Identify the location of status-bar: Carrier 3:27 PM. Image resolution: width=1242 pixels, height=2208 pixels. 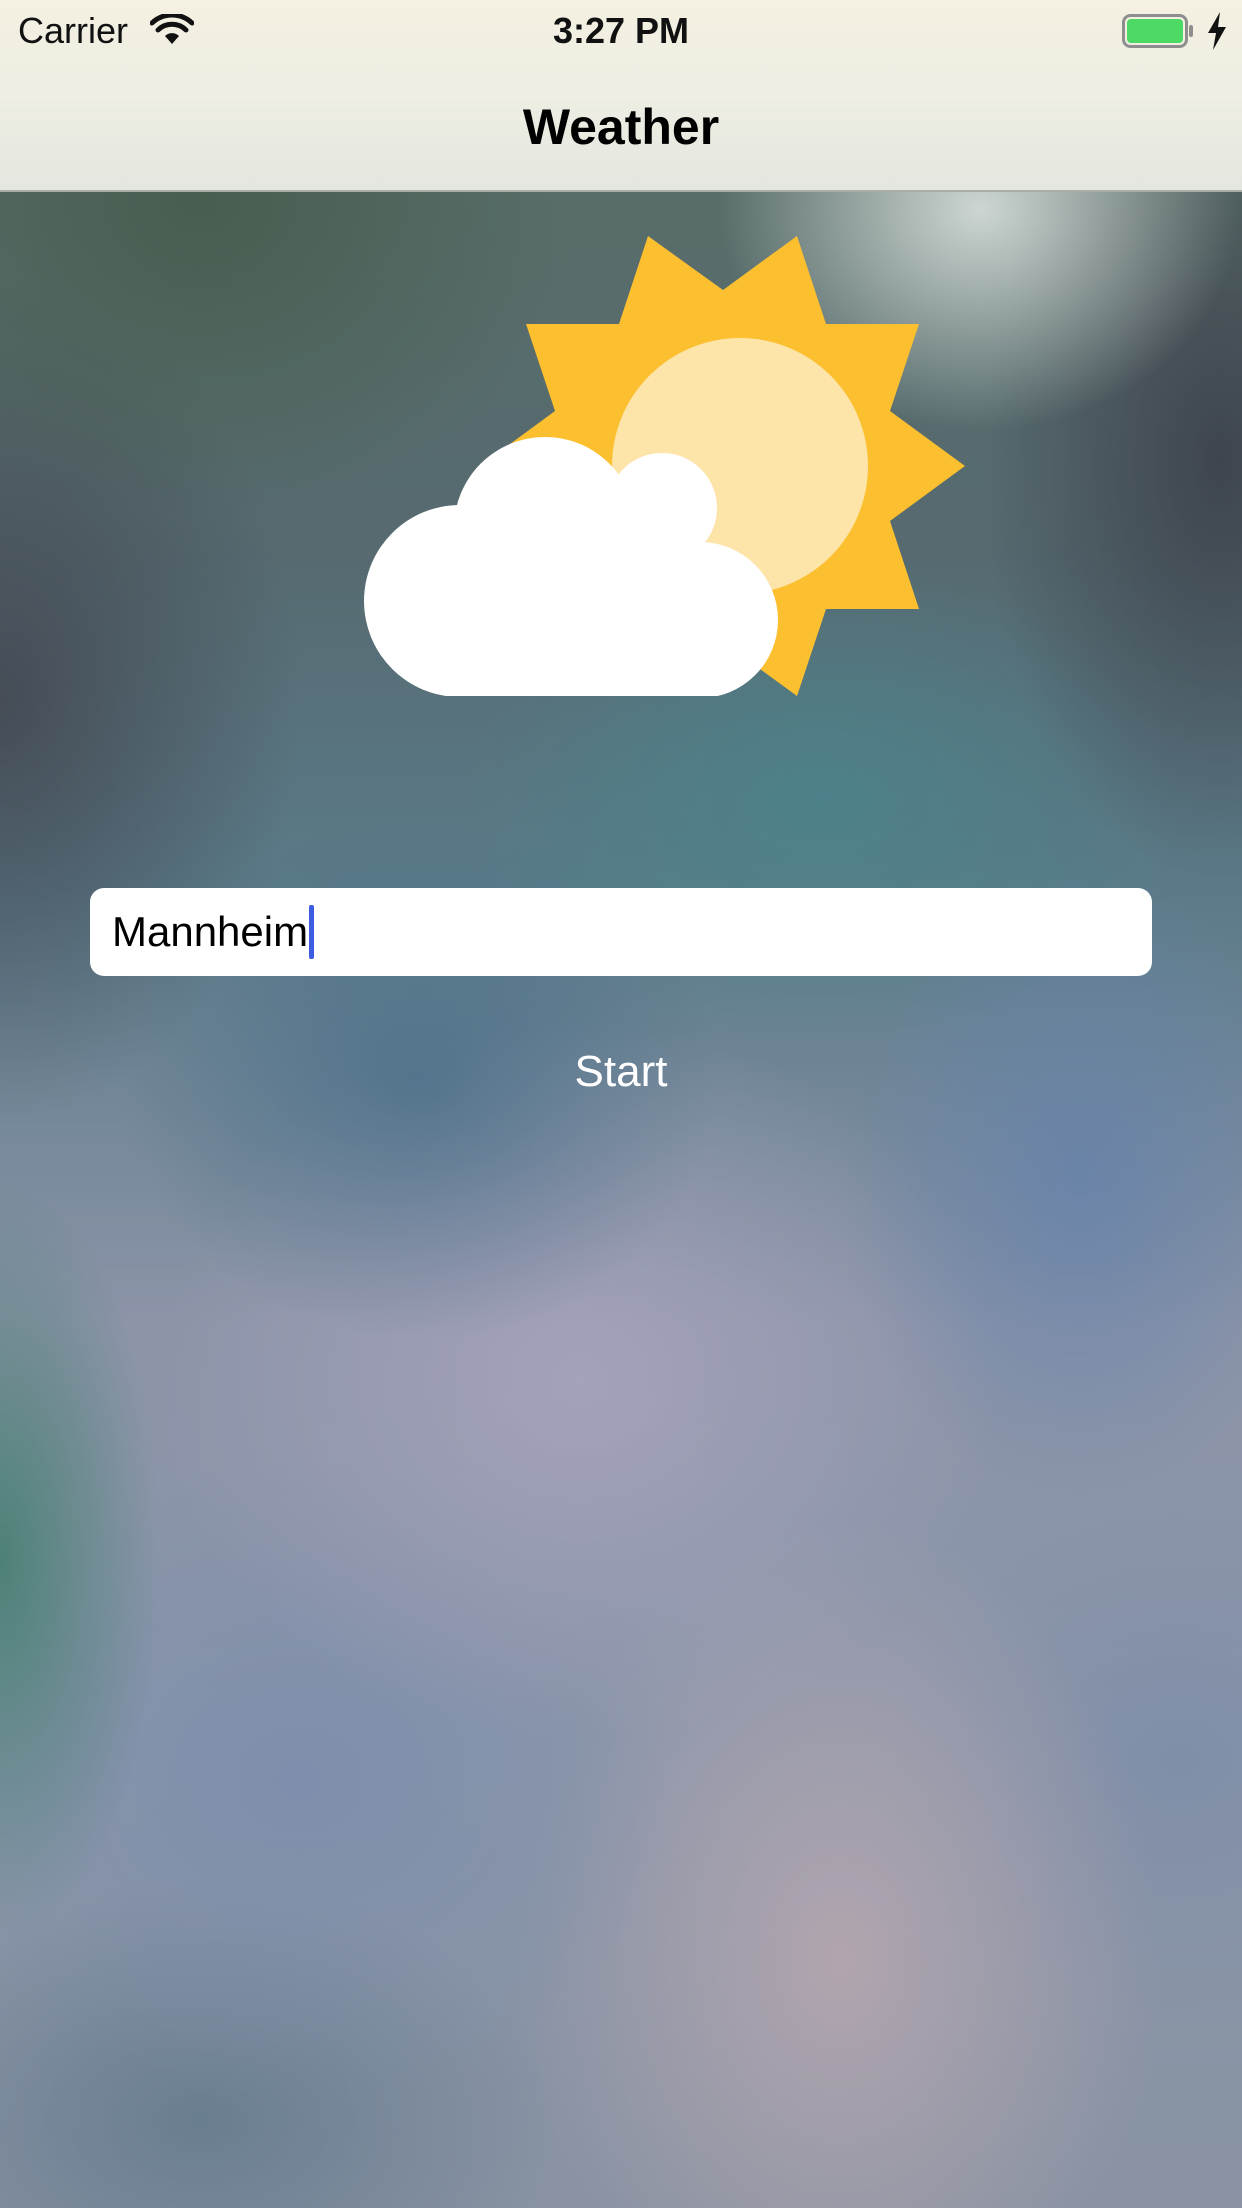
(621, 31).